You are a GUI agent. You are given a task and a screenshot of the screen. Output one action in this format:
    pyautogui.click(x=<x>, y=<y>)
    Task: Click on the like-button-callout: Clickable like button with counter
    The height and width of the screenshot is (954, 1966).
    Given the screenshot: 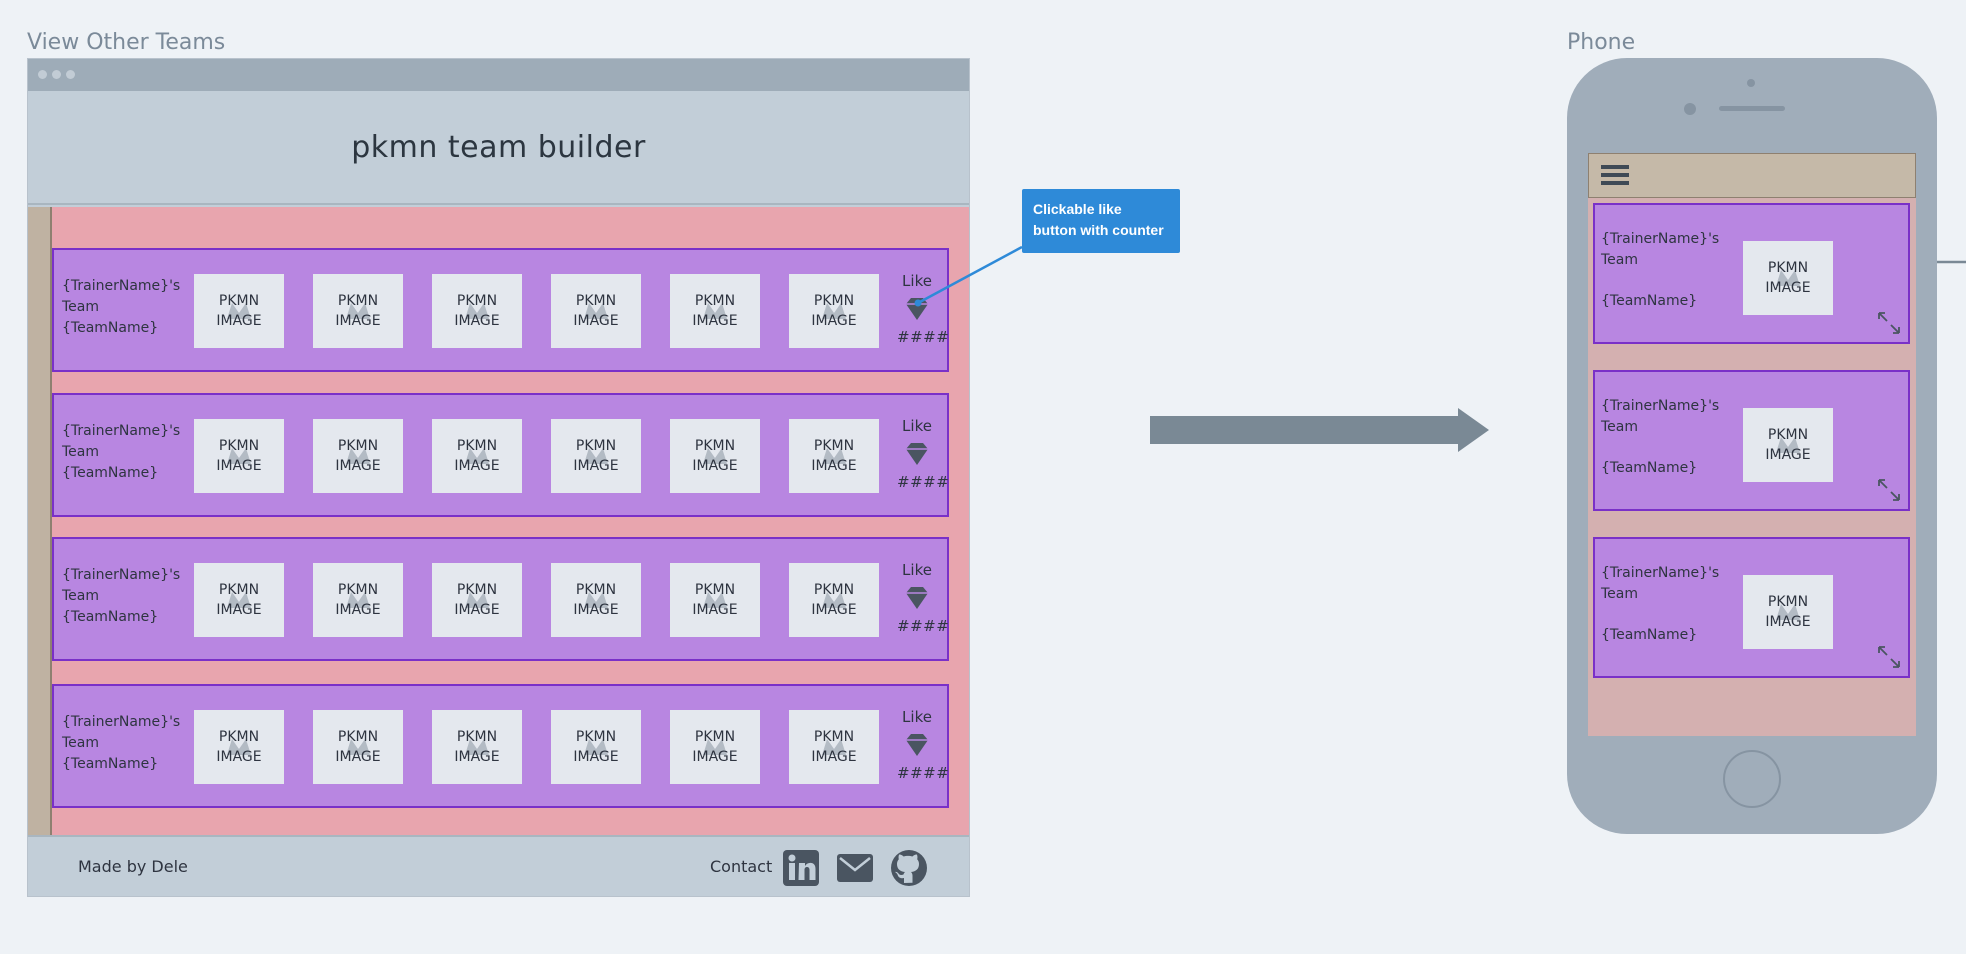 What is the action you would take?
    pyautogui.click(x=1101, y=221)
    